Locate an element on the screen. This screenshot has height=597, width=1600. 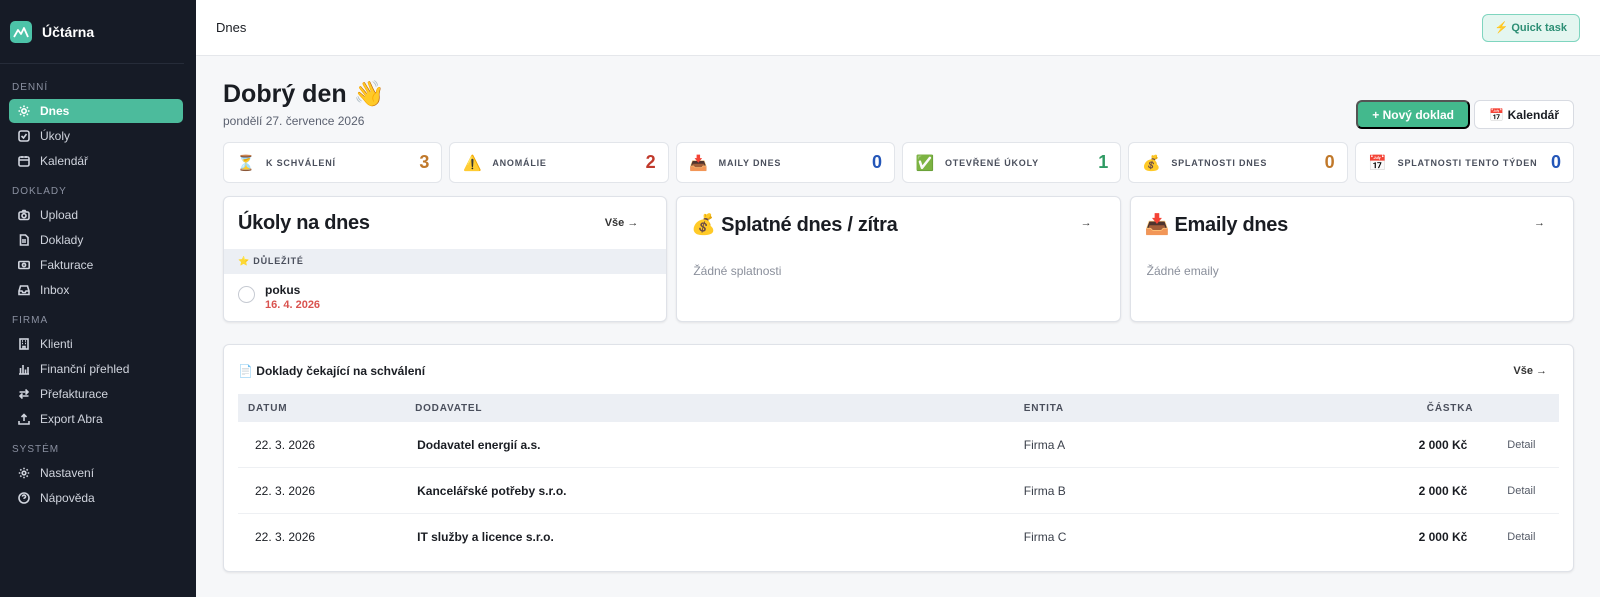
topbar: Dnes ⚡ Quick task is located at coordinates (898, 28).